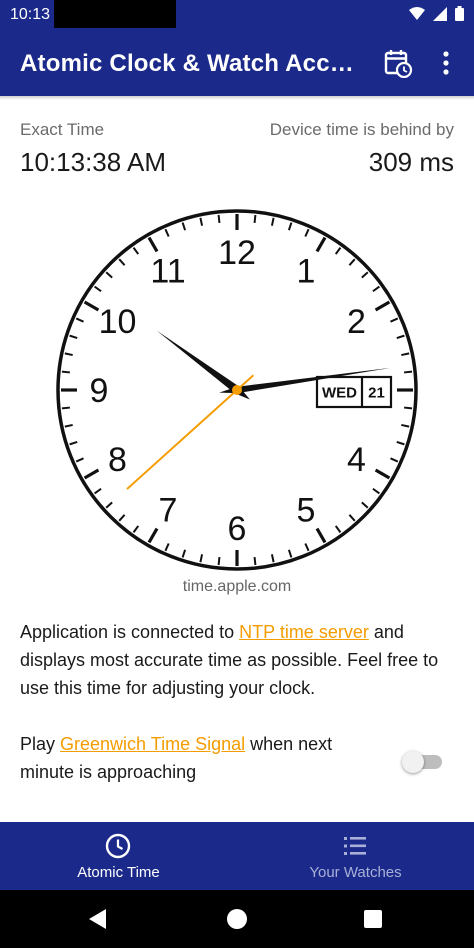  What do you see at coordinates (356, 460) in the screenshot?
I see `clock-numeral: 4` at bounding box center [356, 460].